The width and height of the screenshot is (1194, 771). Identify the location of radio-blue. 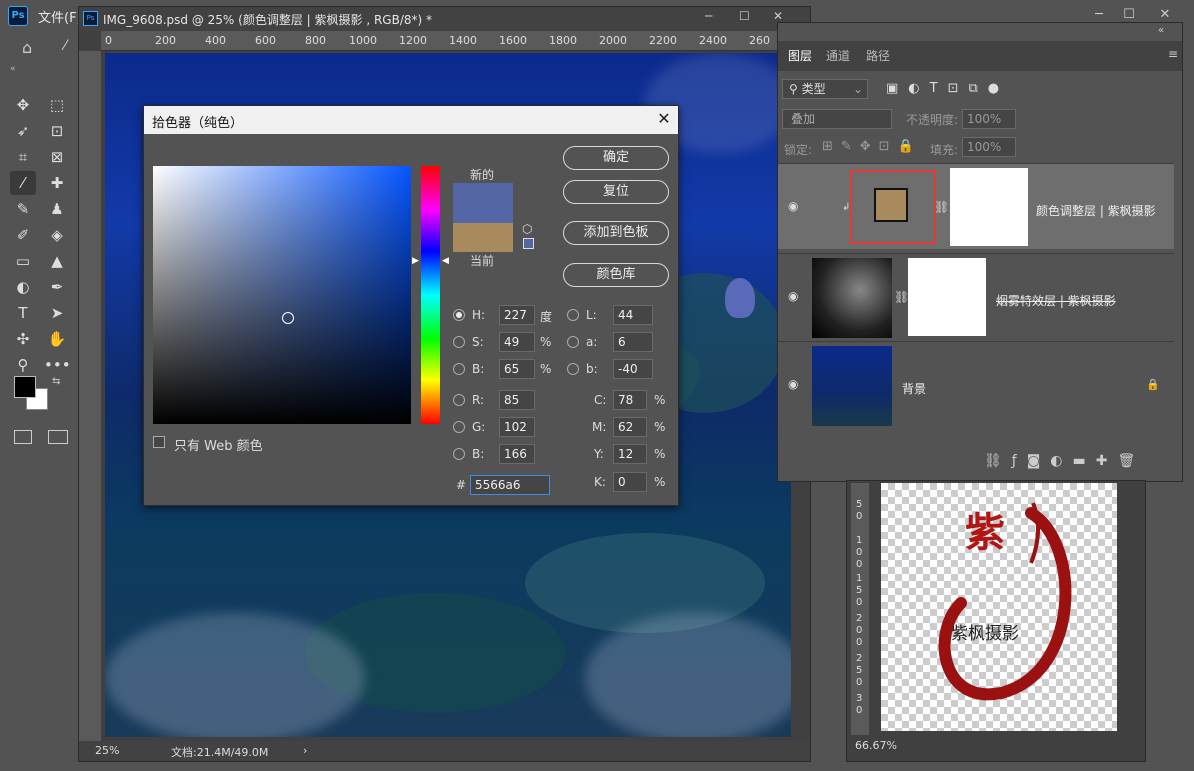
(459, 454).